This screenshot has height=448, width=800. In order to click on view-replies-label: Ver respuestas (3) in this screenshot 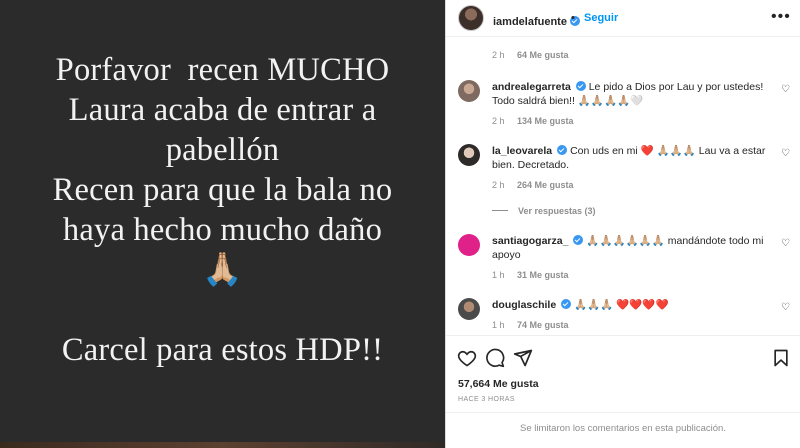, I will do `click(557, 211)`.